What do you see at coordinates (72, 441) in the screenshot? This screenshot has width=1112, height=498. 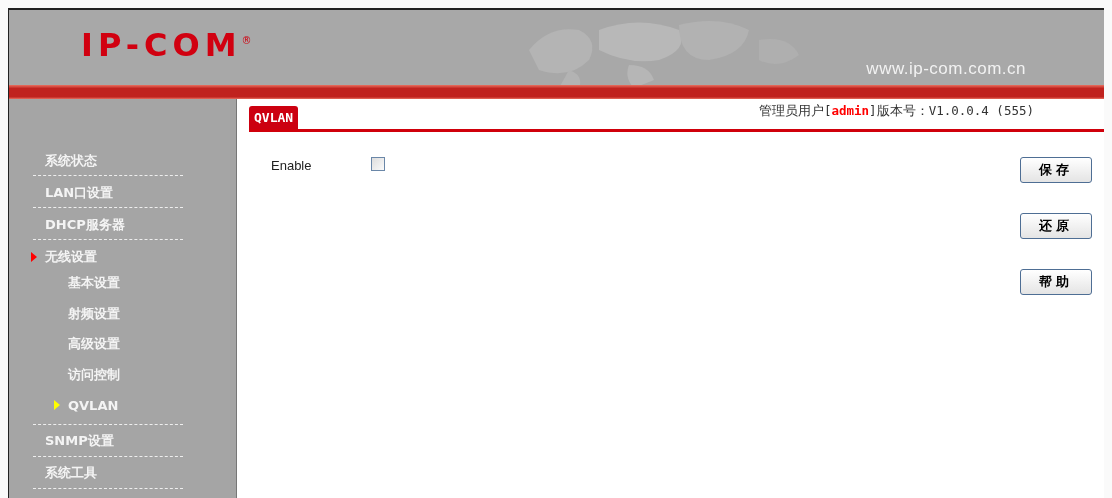 I see `sidebar-item: SNMP设置` at bounding box center [72, 441].